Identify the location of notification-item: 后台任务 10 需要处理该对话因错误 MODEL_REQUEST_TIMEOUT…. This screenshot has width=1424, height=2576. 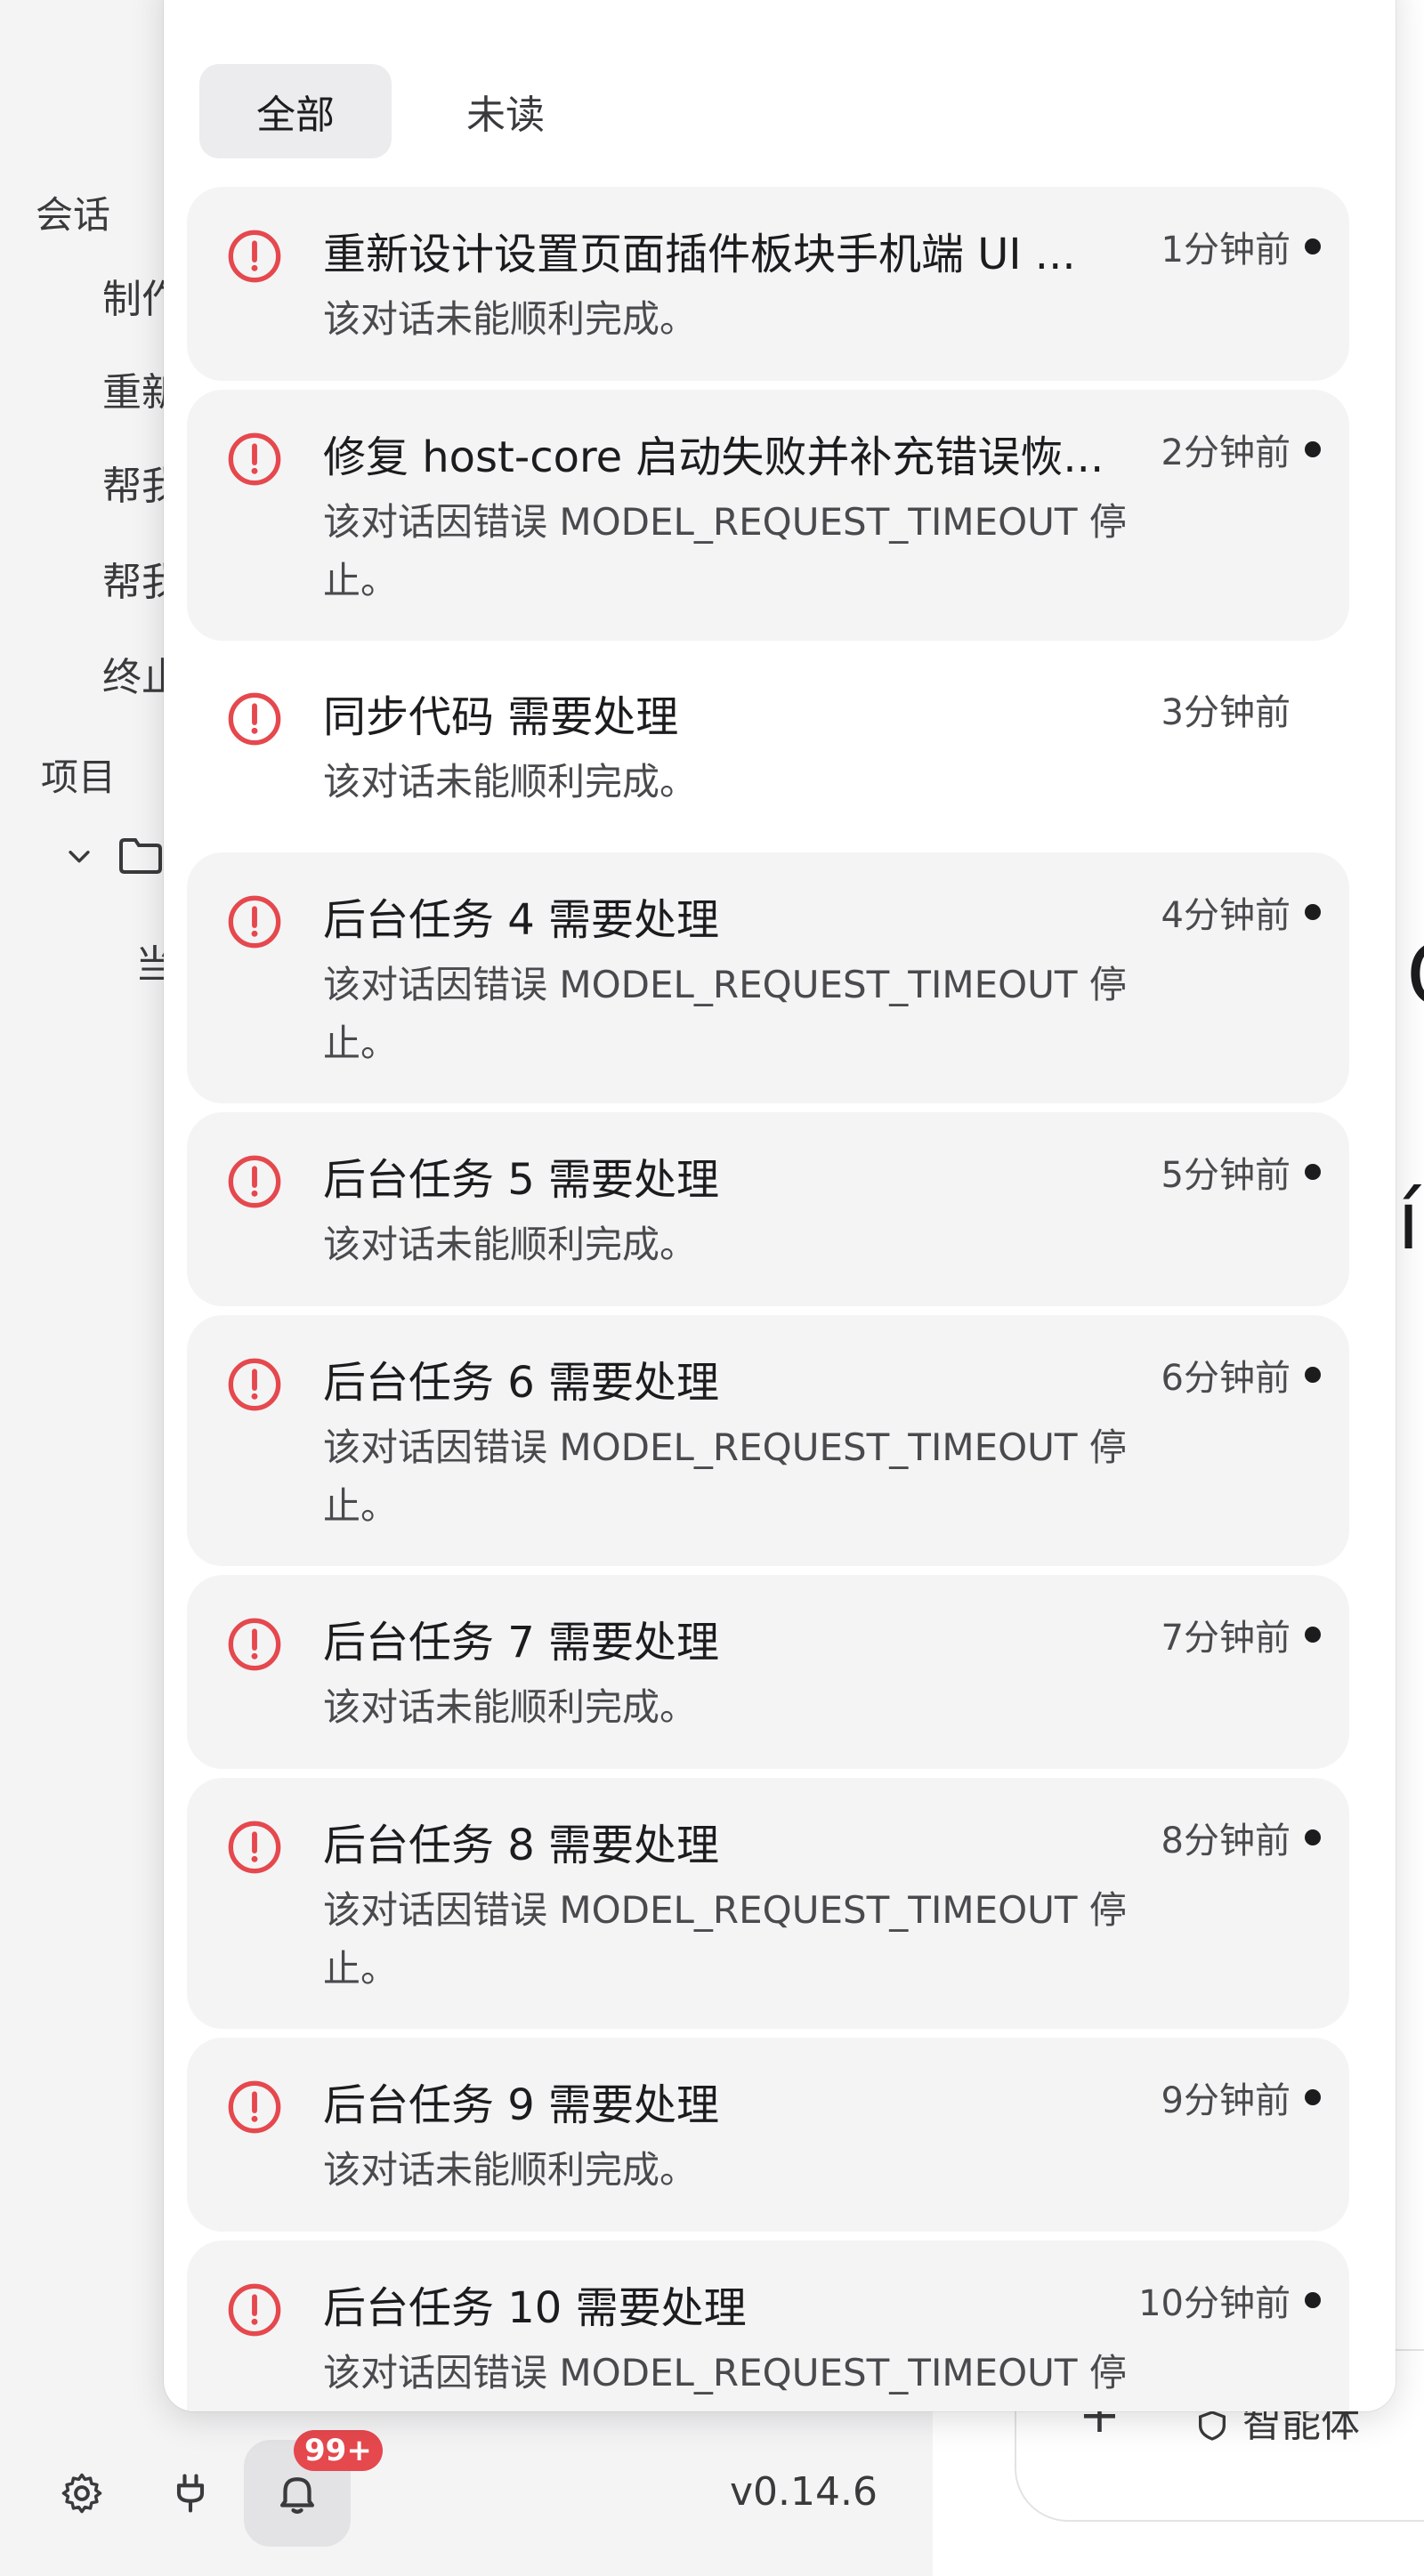
(768, 2326).